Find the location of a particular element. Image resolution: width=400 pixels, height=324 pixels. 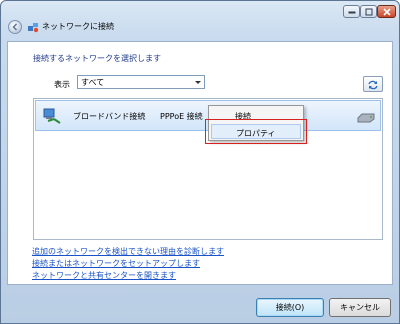

minimize-button is located at coordinates (351, 11).